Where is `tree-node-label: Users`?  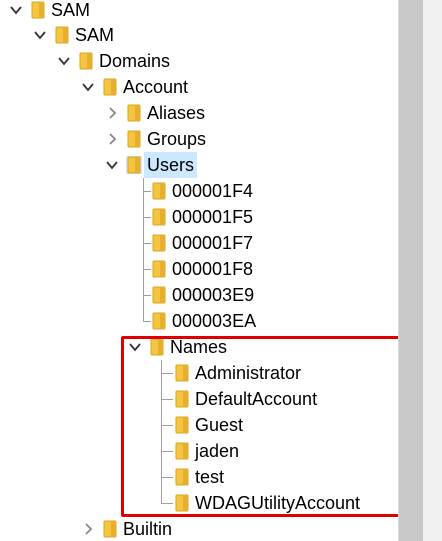 tree-node-label: Users is located at coordinates (171, 165).